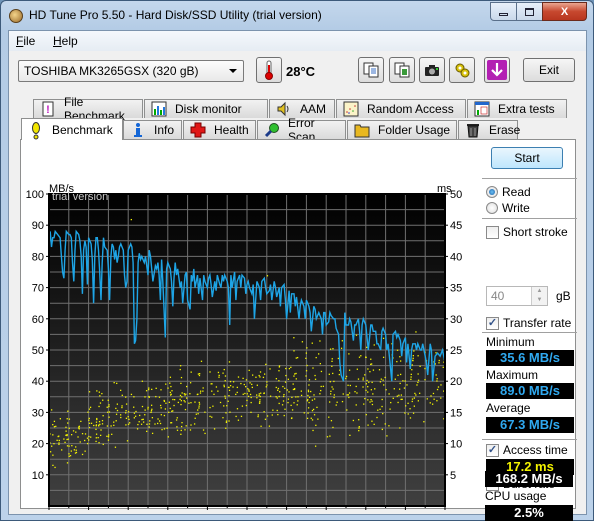 This screenshot has width=594, height=521. Describe the element at coordinates (432, 70) in the screenshot. I see `screenshot-button` at that location.